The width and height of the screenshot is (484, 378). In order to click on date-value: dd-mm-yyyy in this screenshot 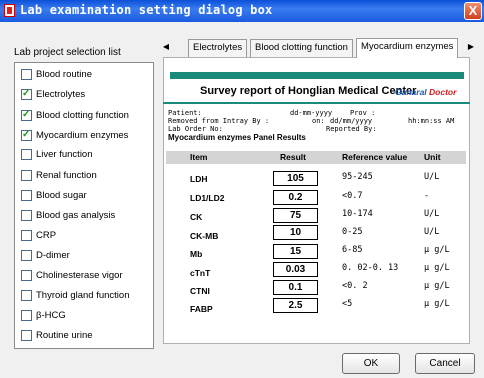, I will do `click(311, 113)`.